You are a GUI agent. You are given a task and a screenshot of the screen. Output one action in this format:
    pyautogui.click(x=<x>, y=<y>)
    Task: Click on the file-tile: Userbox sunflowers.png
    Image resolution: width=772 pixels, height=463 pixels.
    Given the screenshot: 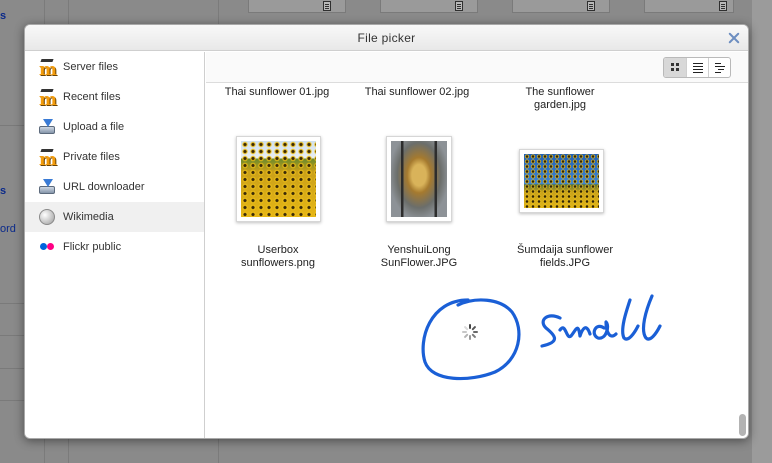 What is the action you would take?
    pyautogui.click(x=278, y=257)
    